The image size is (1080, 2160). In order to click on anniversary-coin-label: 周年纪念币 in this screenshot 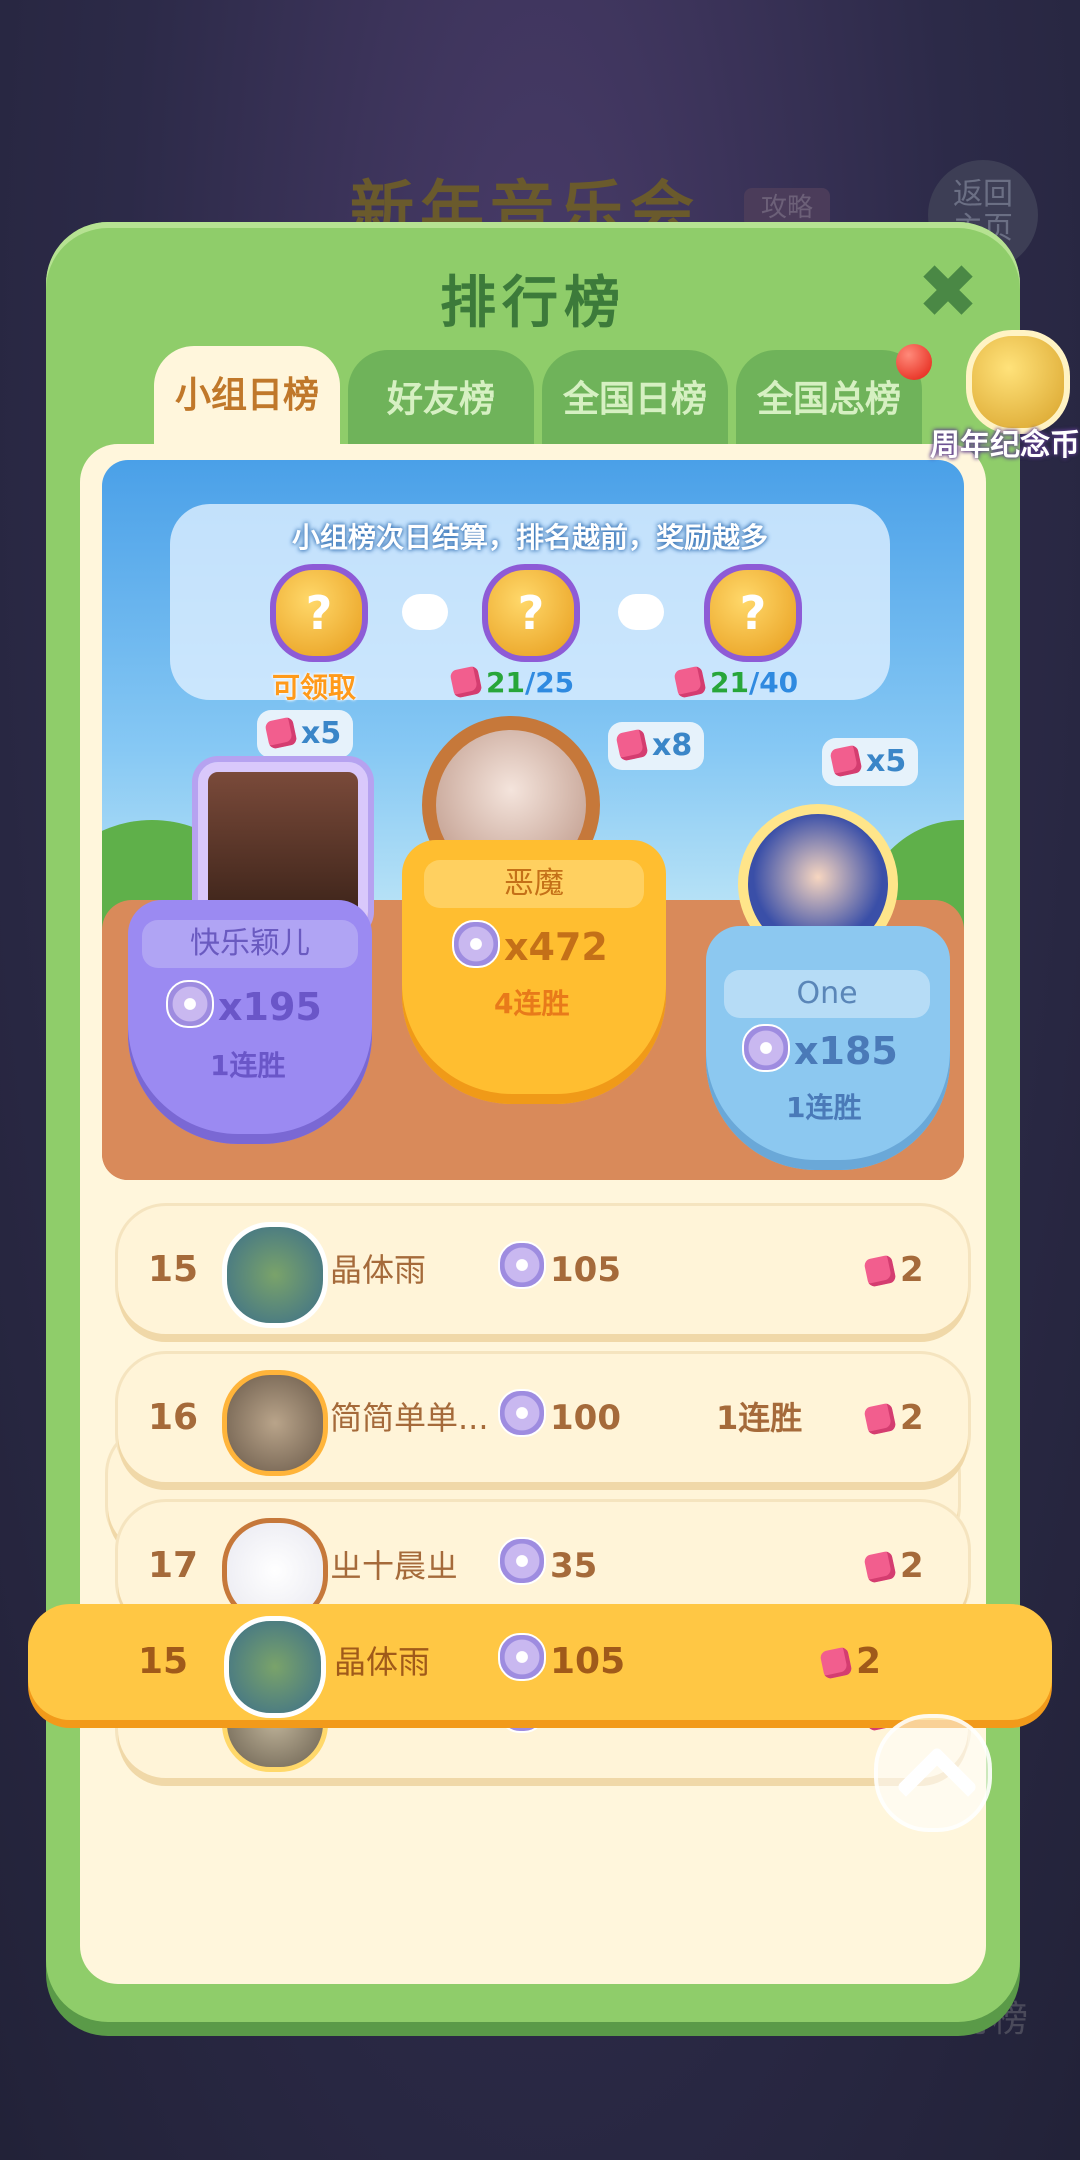, I will do `click(1005, 445)`.